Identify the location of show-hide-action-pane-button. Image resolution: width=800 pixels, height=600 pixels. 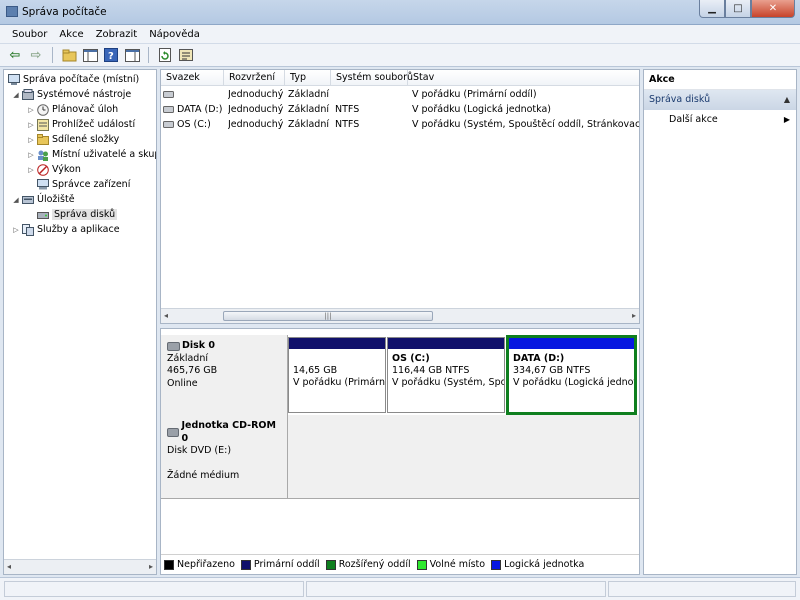
(132, 55).